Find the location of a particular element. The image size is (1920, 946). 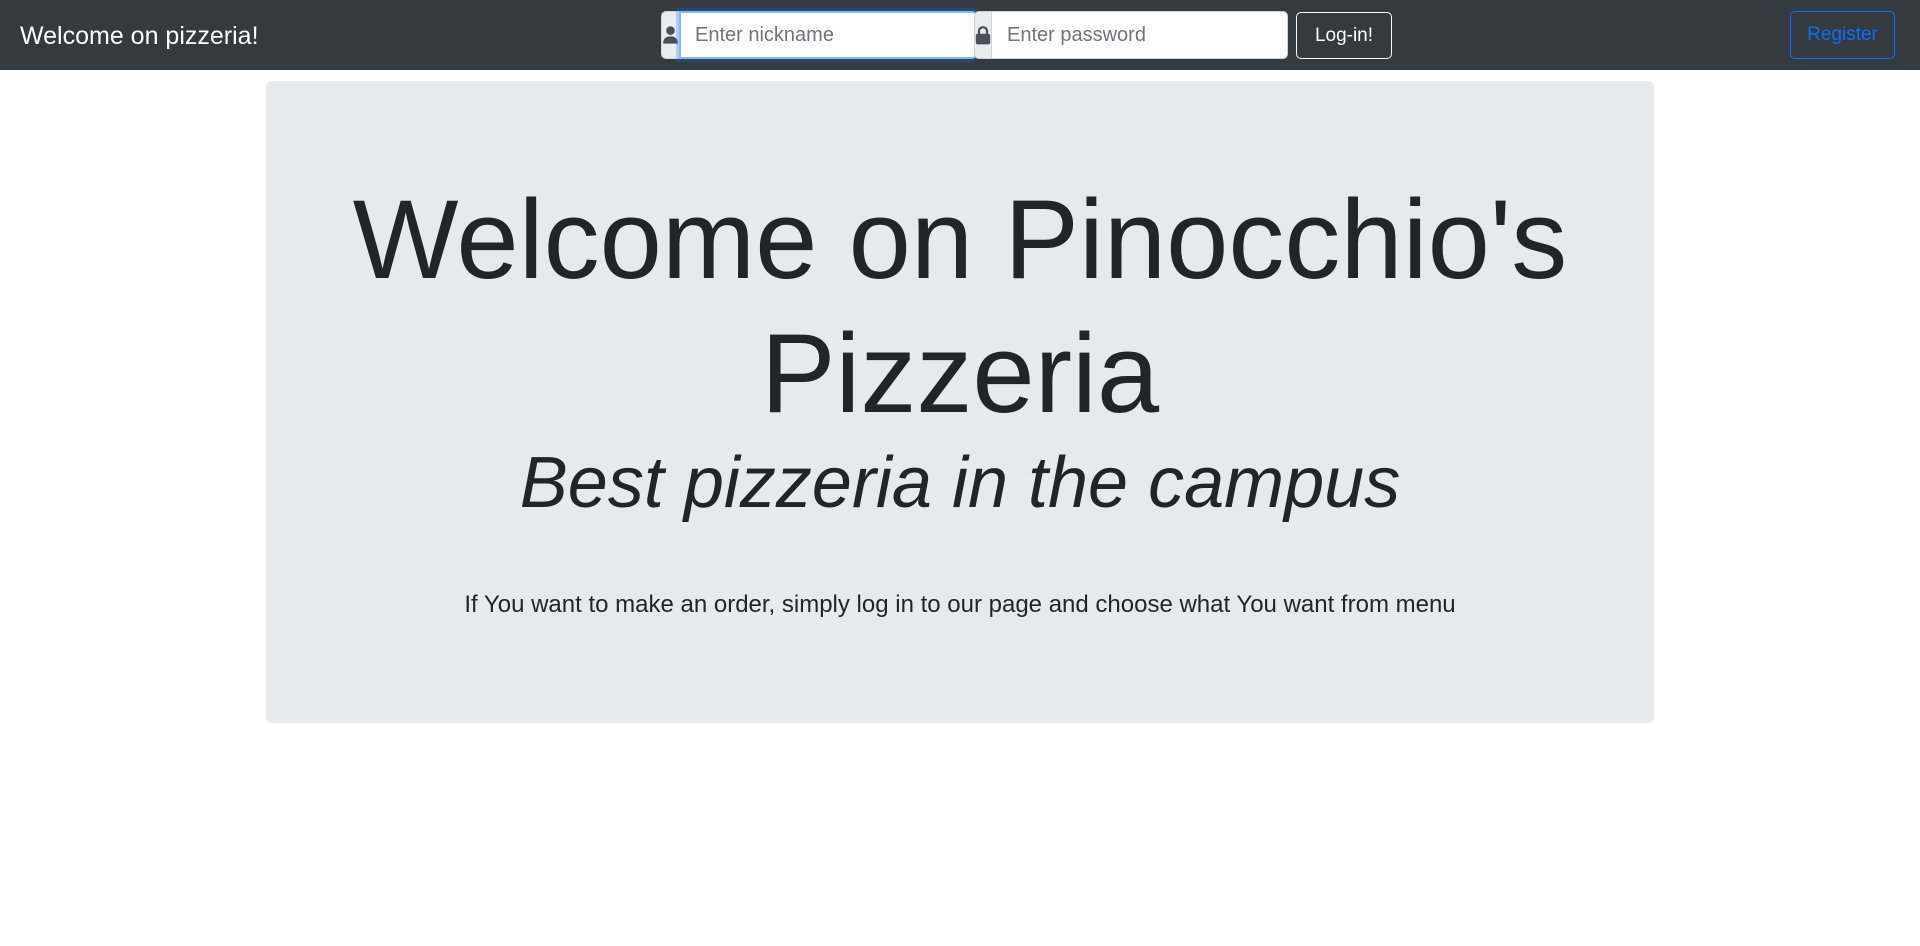

nickname-input-group is located at coordinates (819, 35).